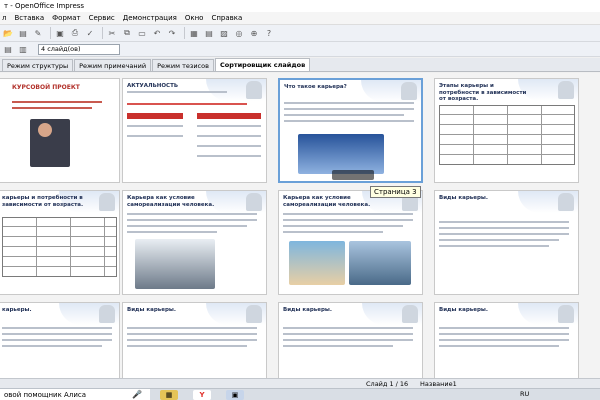  Describe the element at coordinates (4, 18) in the screenshot. I see `menu-item-view: л` at that location.